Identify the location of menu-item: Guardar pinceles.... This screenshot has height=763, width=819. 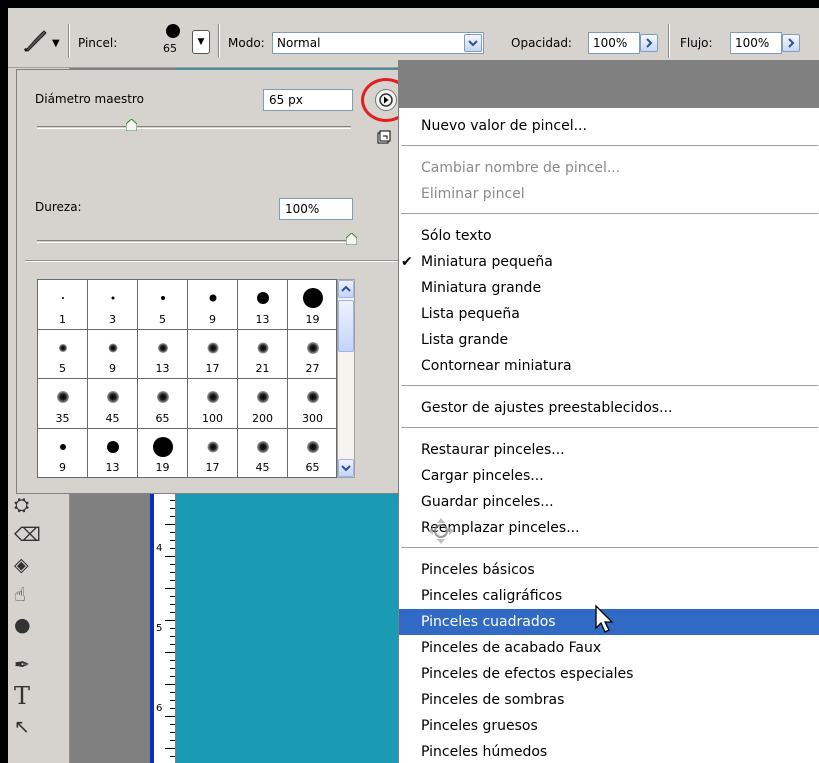
(609, 502).